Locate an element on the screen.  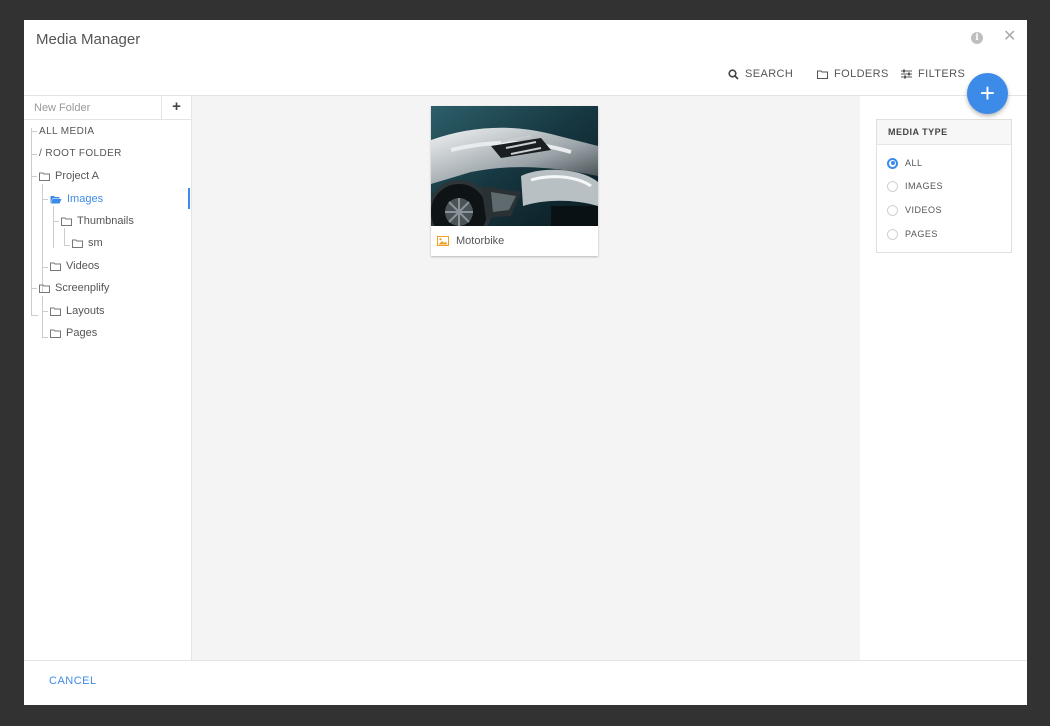
folder-sidebar: + ALL MEDIA / ROOT FOLDER Project A is located at coordinates (108, 378).